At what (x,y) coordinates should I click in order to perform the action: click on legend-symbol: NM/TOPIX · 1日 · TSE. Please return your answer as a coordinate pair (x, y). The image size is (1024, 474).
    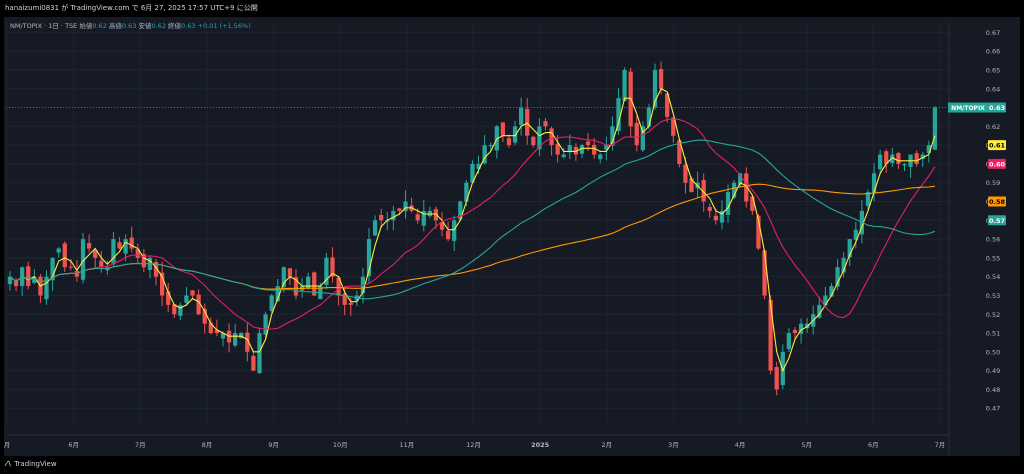
    Looking at the image, I should click on (44, 26).